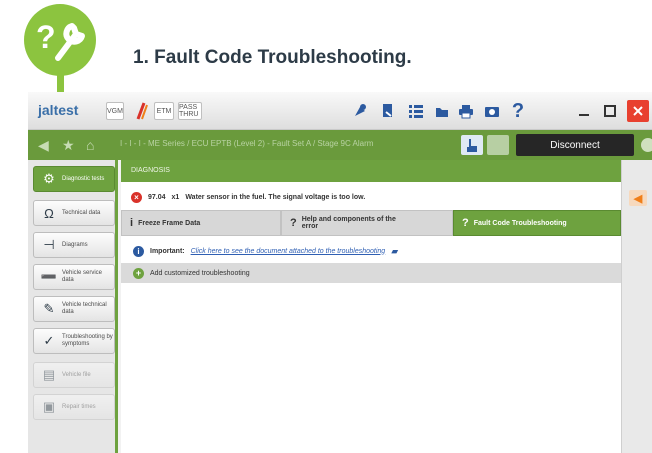  Describe the element at coordinates (90, 145) in the screenshot. I see `home-icon: ⌂` at that location.